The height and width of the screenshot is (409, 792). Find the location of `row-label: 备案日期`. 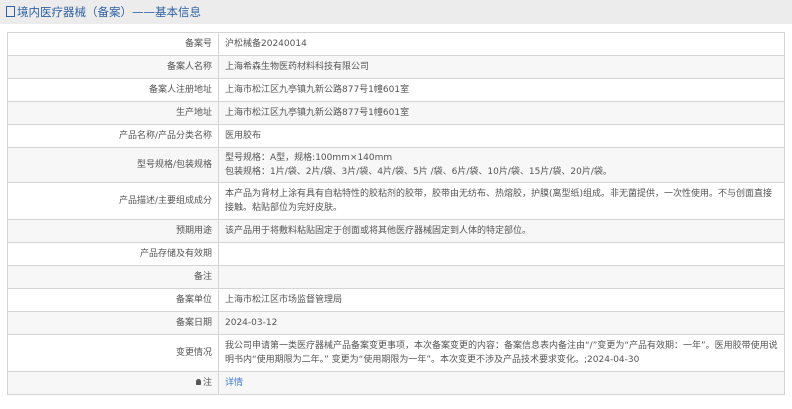

row-label: 备案日期 is located at coordinates (113, 323).